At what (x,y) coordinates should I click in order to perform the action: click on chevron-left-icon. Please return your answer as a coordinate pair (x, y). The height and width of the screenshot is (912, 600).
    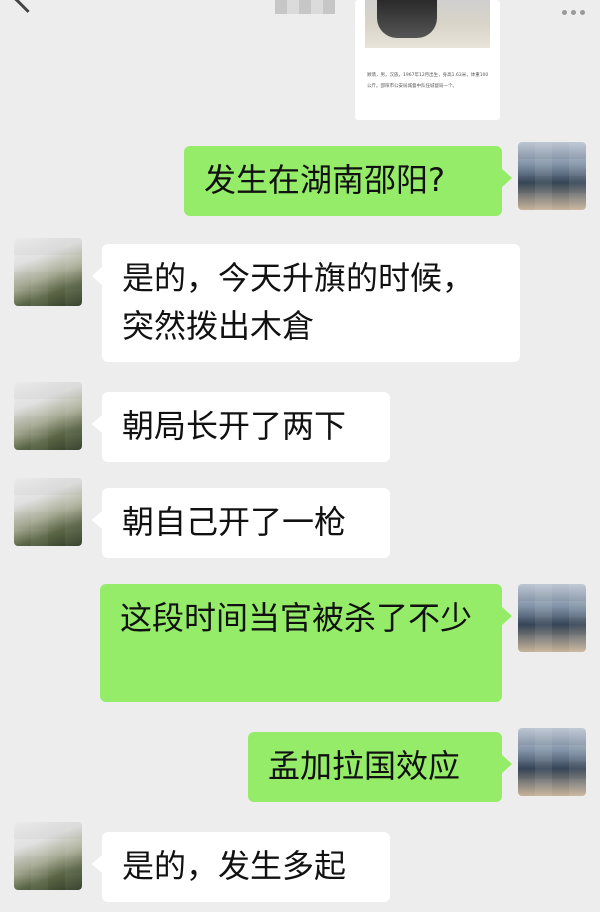
    Looking at the image, I should click on (27, 6).